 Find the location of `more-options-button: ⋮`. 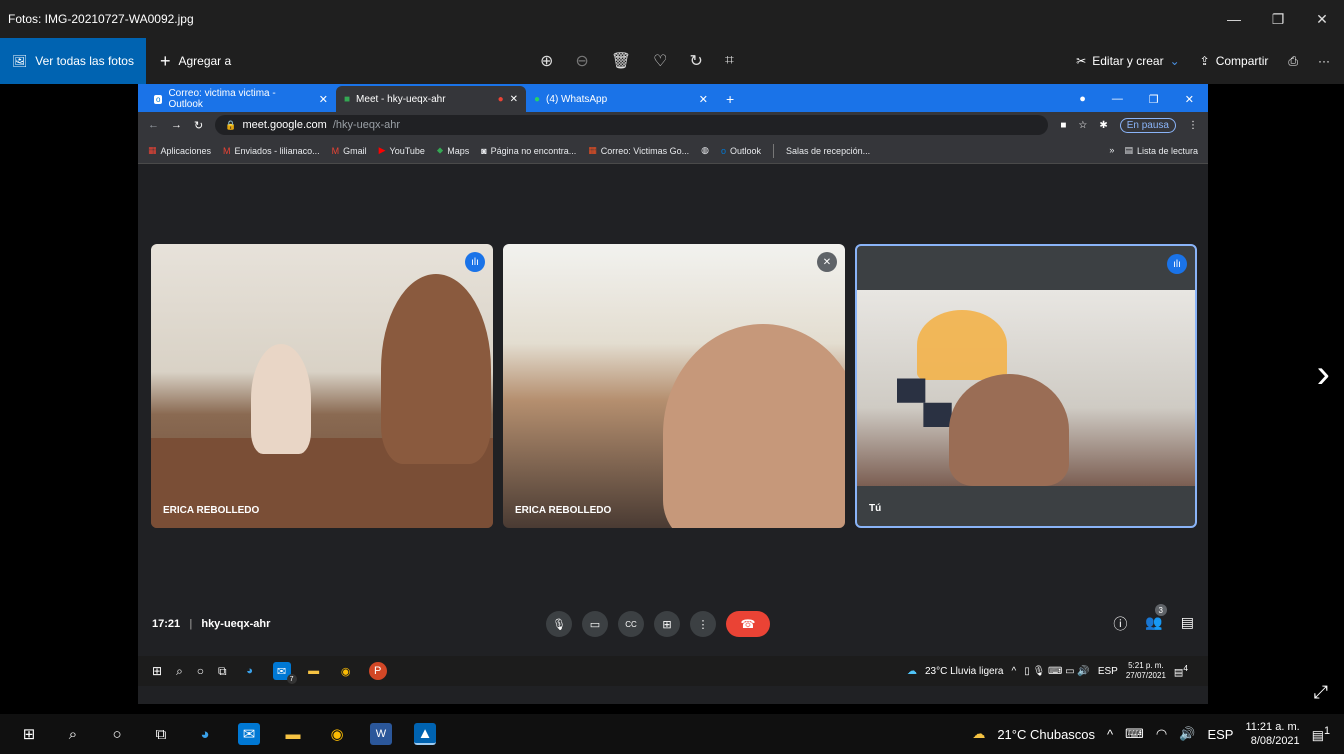

more-options-button: ⋮ is located at coordinates (703, 624).